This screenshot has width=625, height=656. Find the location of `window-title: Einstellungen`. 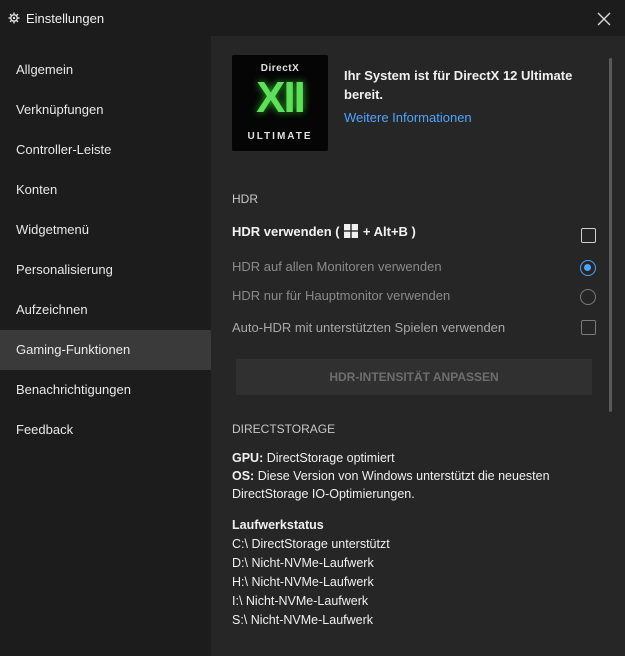

window-title: Einstellungen is located at coordinates (65, 18).